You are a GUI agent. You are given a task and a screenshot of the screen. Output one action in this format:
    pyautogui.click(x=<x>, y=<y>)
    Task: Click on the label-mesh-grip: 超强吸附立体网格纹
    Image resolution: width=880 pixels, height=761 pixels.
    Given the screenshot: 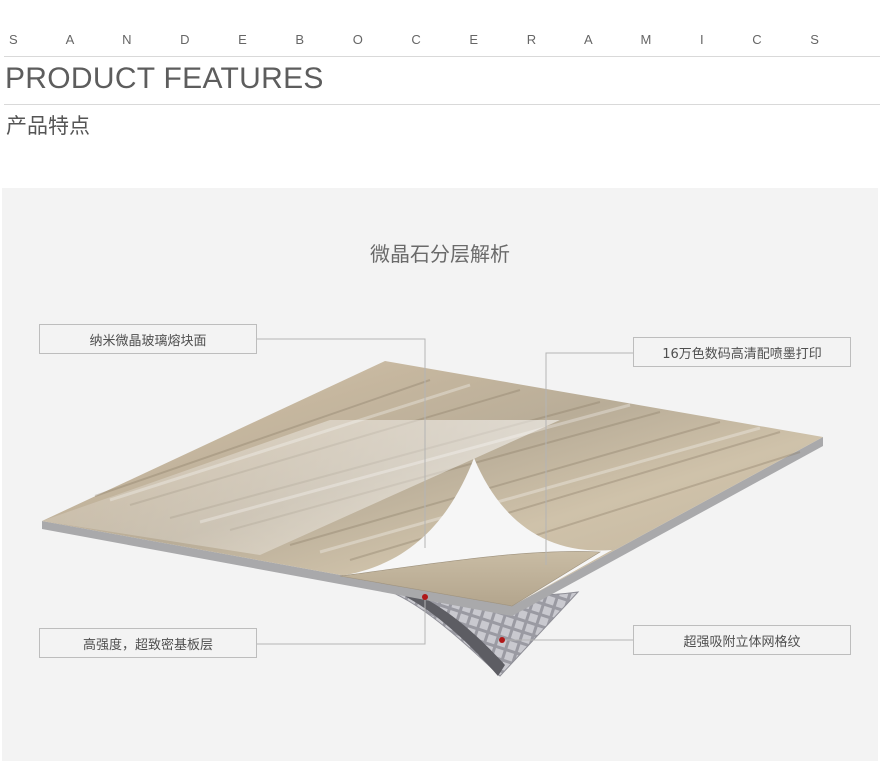 What is the action you would take?
    pyautogui.click(x=742, y=640)
    